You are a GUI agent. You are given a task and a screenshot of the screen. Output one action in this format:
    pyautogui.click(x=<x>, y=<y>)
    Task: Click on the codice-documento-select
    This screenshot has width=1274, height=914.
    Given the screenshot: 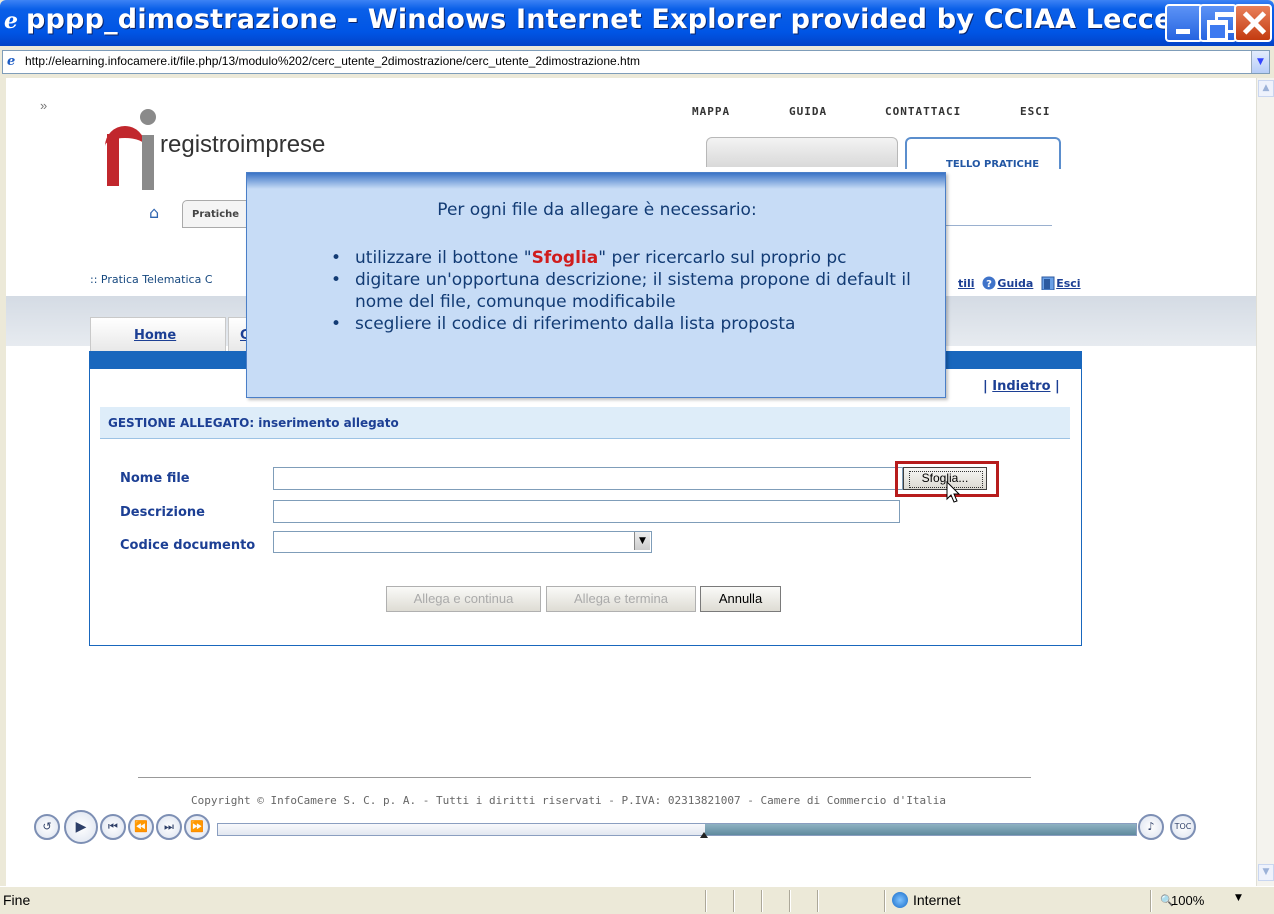 What is the action you would take?
    pyautogui.click(x=462, y=542)
    